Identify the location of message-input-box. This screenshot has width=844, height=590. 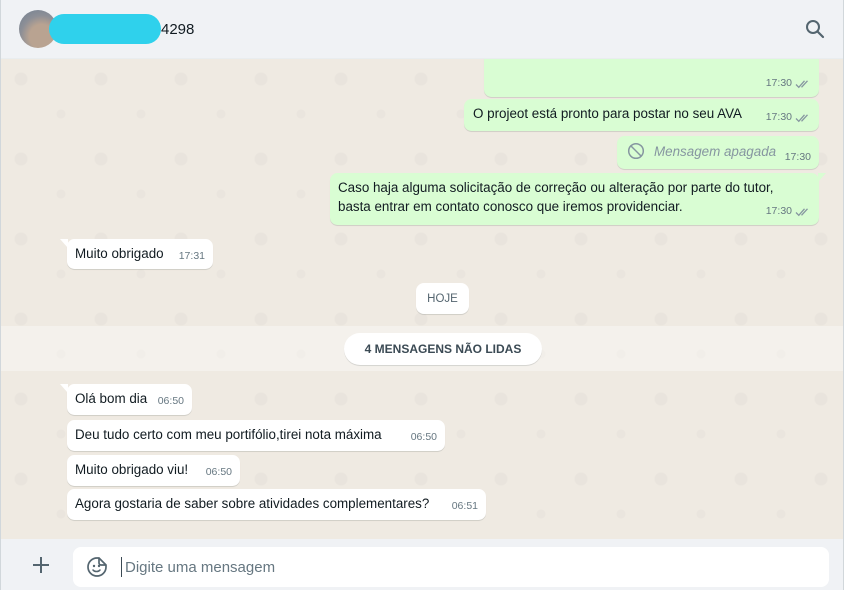
(451, 567).